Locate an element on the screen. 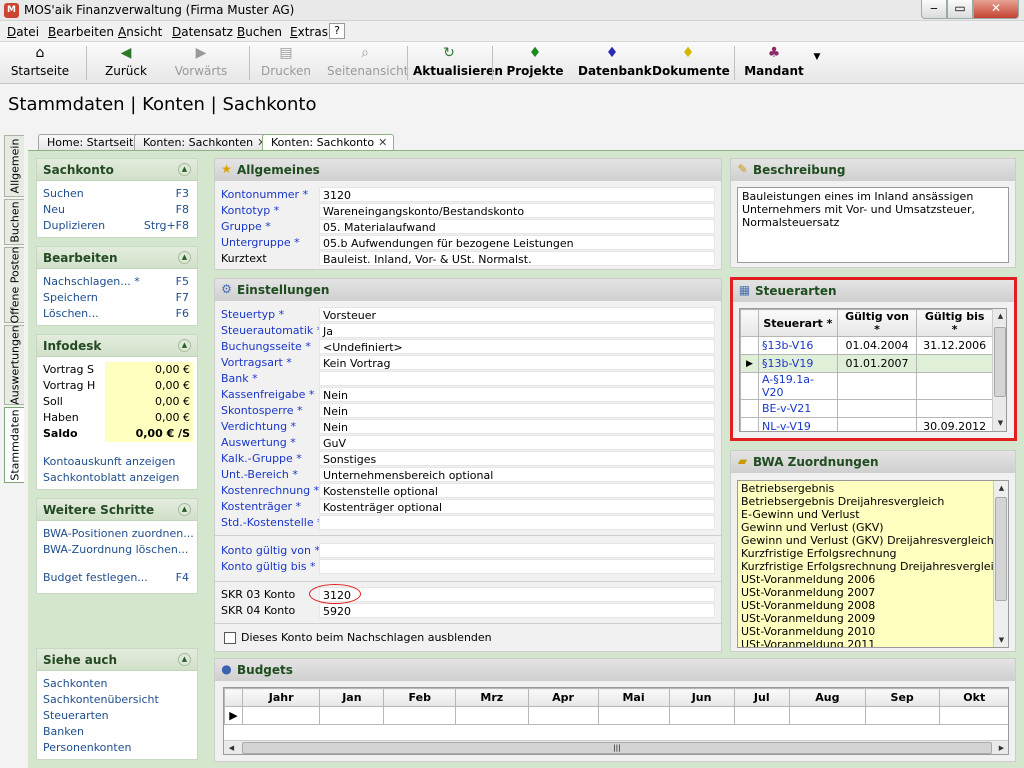 Image resolution: width=1024 pixels, height=768 pixels. action-neu: Neu F8 is located at coordinates (117, 210).